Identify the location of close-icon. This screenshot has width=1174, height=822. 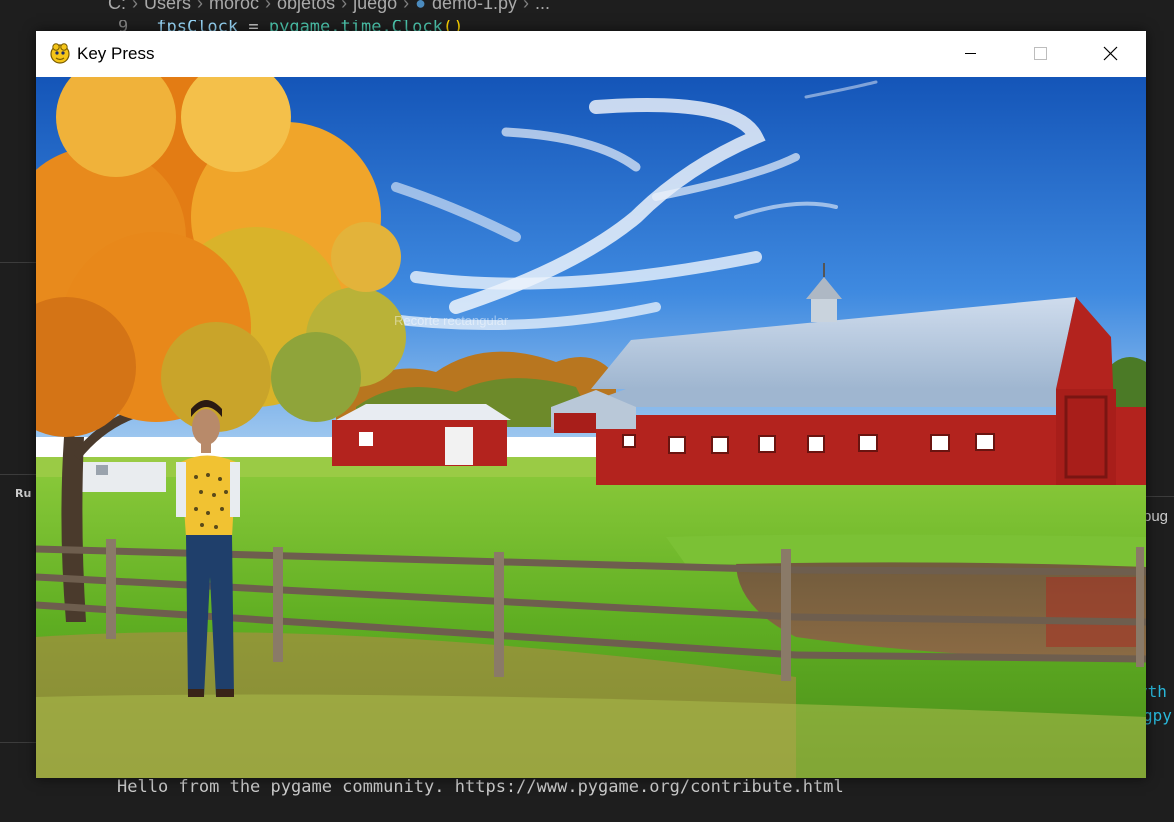
(1110, 54).